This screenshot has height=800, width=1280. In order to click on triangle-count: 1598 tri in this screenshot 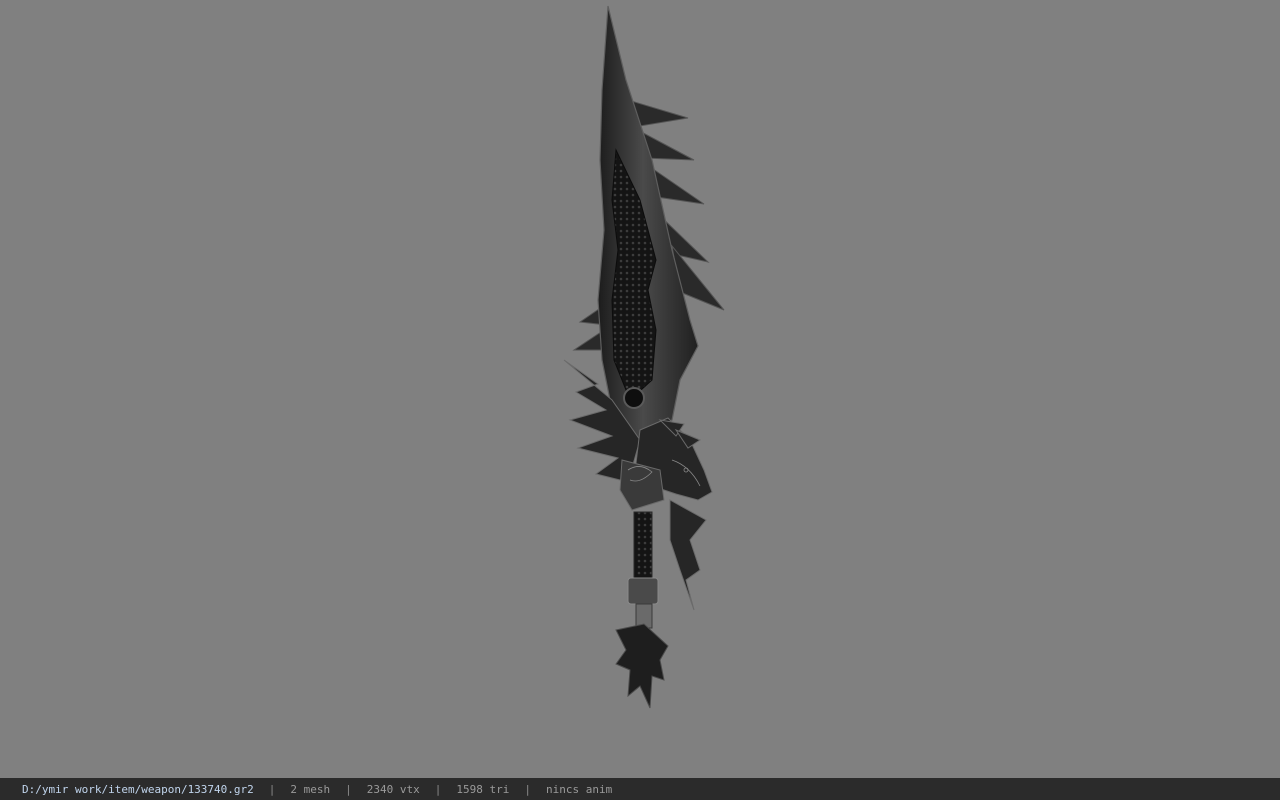, I will do `click(483, 789)`.